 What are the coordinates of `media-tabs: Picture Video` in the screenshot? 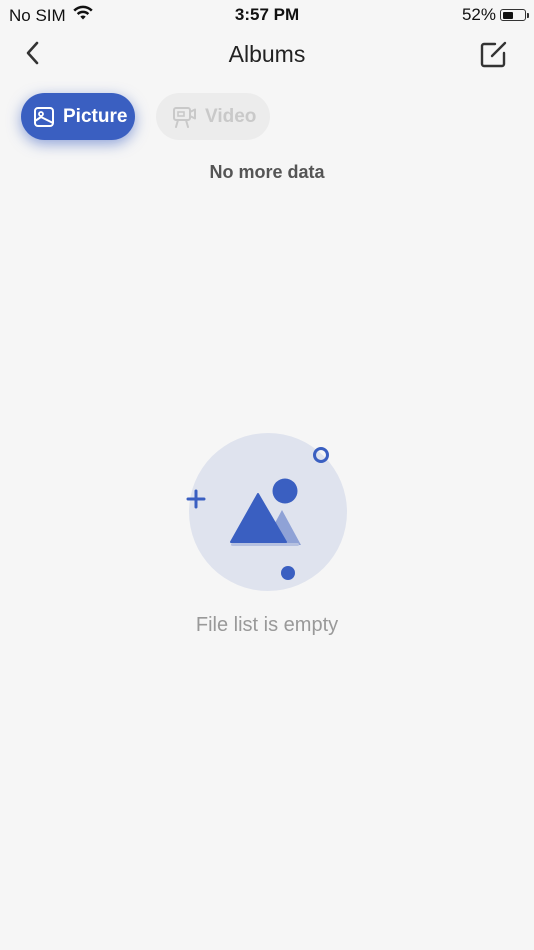 It's located at (145, 116).